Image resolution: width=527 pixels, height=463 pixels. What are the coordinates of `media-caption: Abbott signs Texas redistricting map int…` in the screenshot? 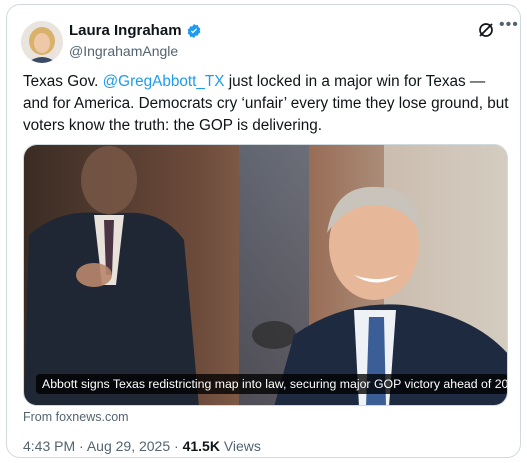 It's located at (271, 384).